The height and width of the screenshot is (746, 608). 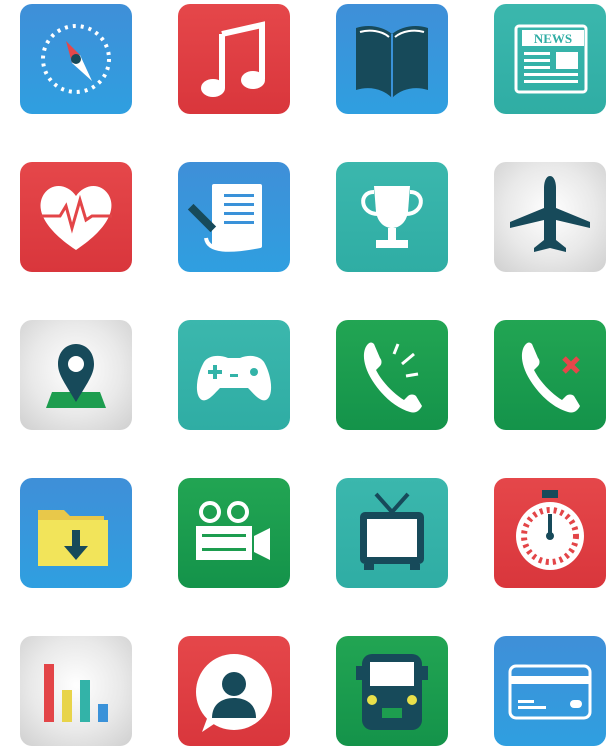 I want to click on heart-rate-icon, so click(x=76, y=217).